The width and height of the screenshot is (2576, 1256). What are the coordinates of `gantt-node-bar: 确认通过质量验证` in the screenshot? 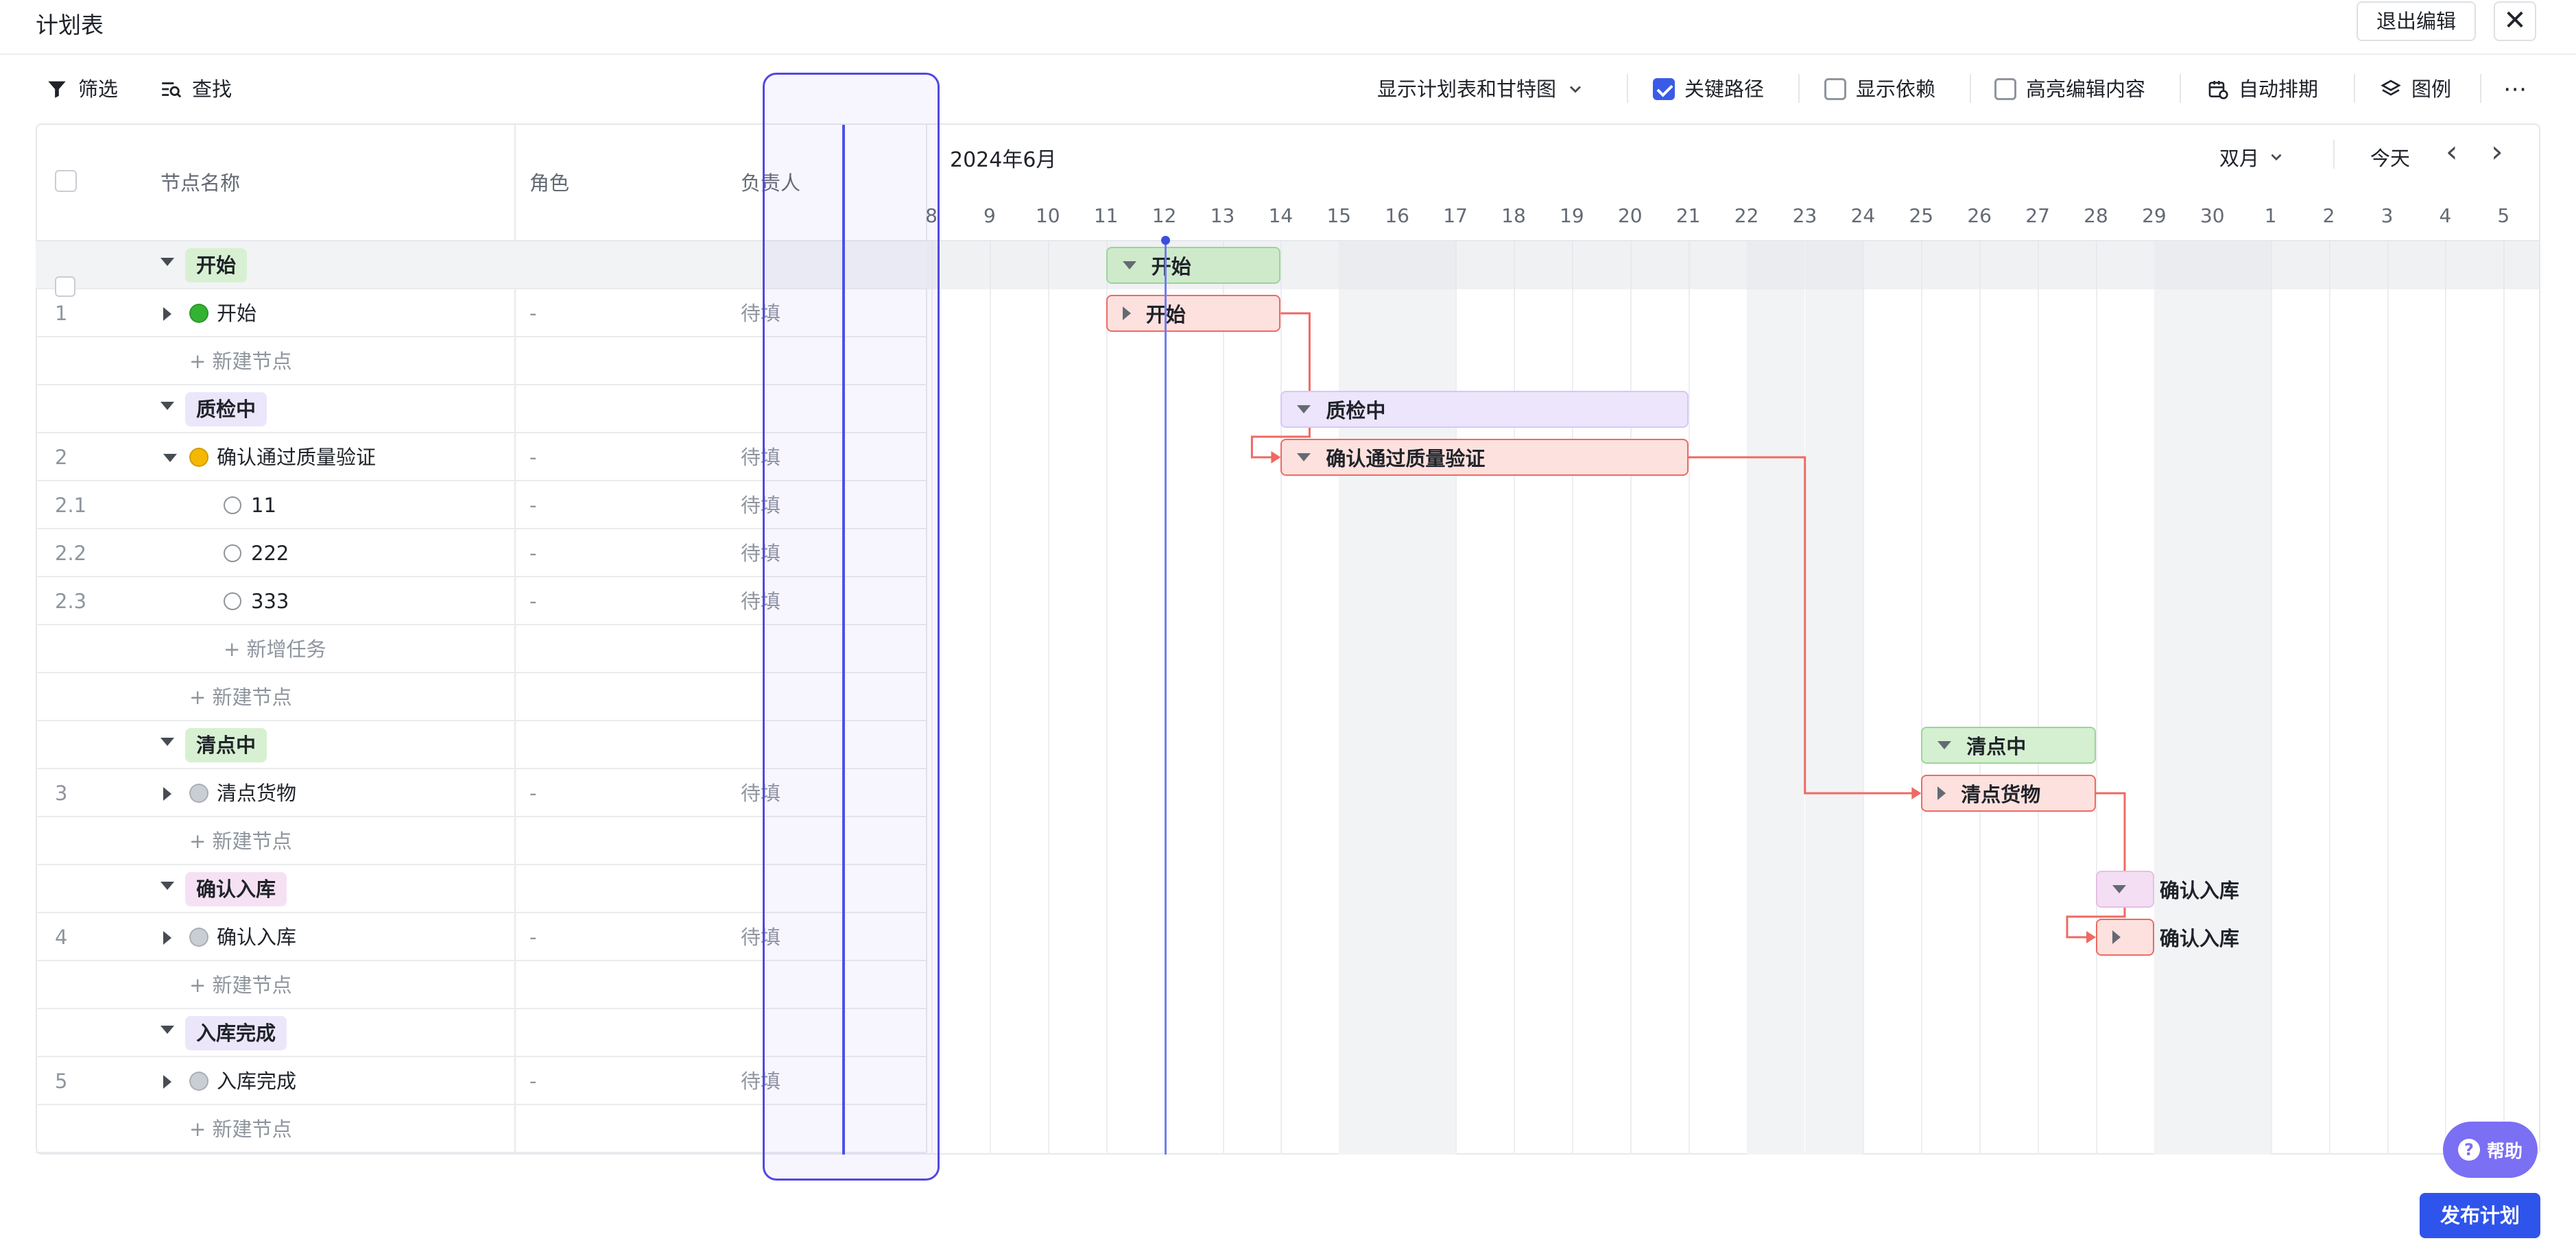 It's located at (1484, 457).